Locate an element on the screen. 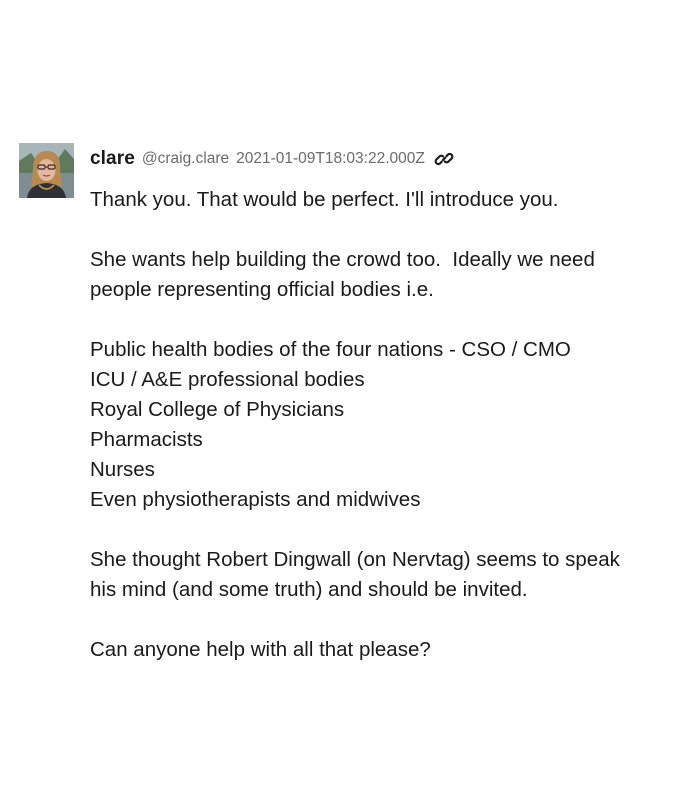 The height and width of the screenshot is (804, 686). author-name: clare is located at coordinates (112, 159).